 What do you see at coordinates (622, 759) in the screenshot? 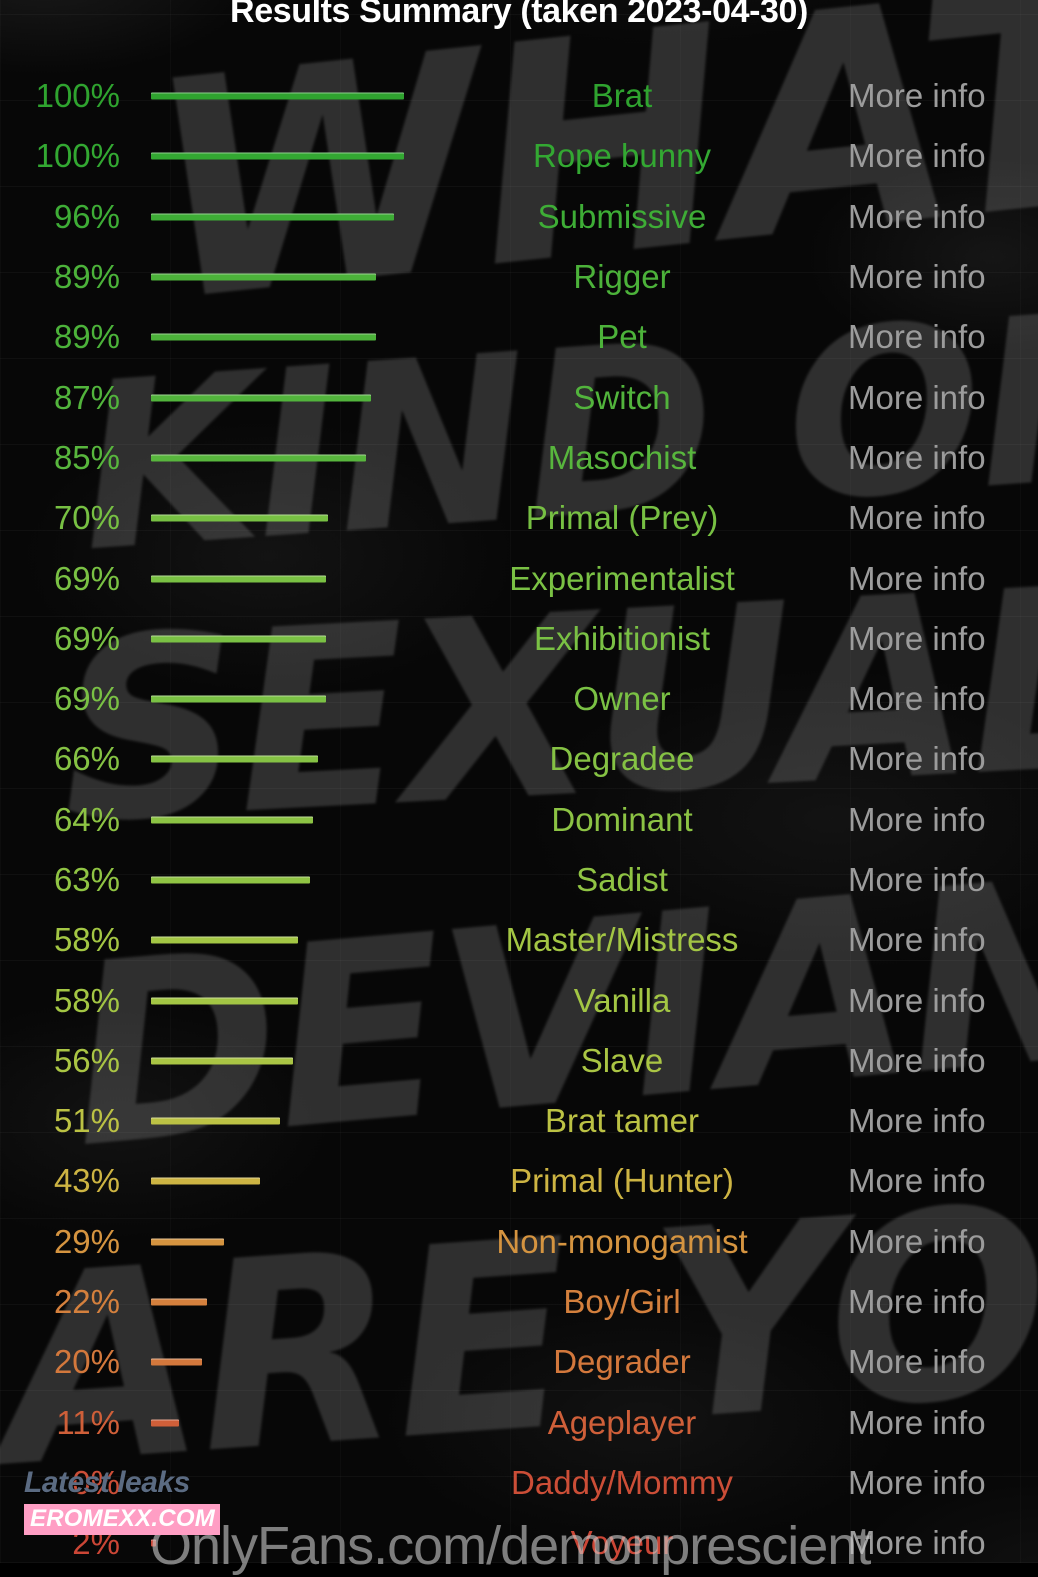
I see `role-label: Degradee` at bounding box center [622, 759].